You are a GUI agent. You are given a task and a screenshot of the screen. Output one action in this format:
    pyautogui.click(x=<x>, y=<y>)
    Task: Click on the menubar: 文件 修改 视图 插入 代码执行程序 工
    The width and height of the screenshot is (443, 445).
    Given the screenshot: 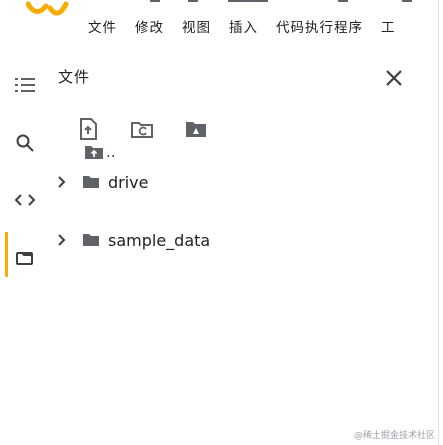 What is the action you would take?
    pyautogui.click(x=242, y=26)
    